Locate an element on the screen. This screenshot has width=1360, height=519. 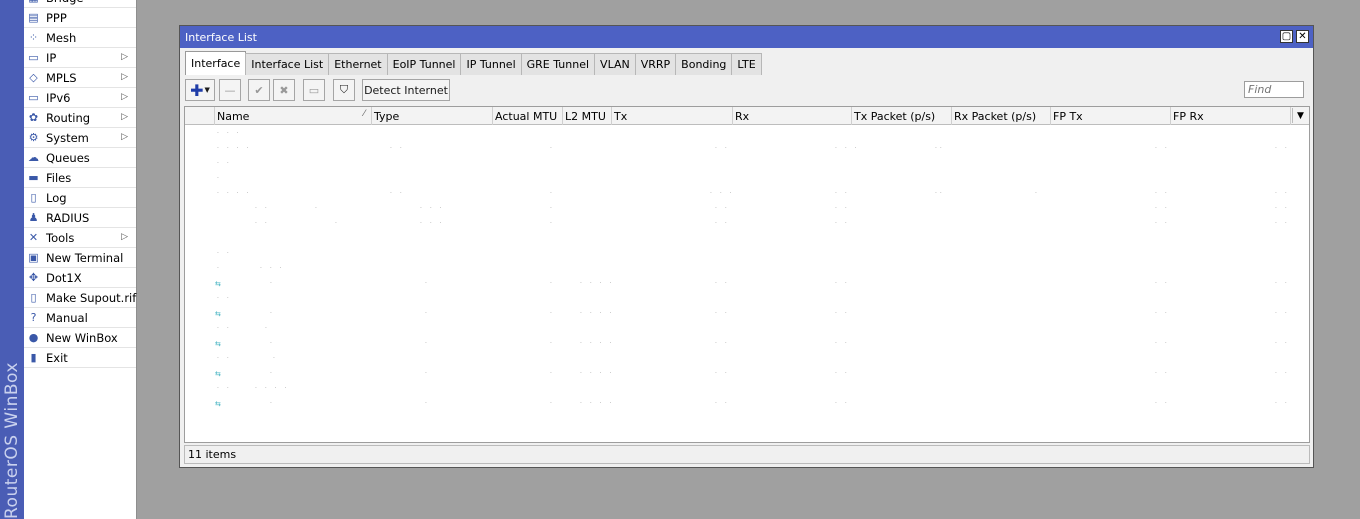
column-header-label: Rx Packet (p/s) is located at coordinates (995, 116).